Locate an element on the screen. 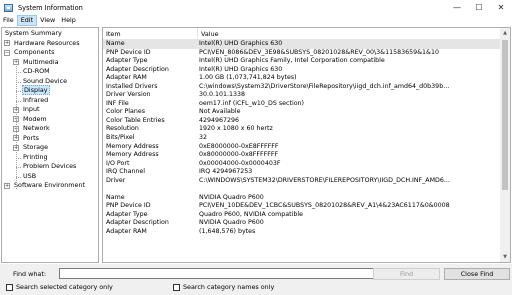 Image resolution: width=512 pixels, height=295 pixels. tree-item: Problem Devices is located at coordinates (49, 167).